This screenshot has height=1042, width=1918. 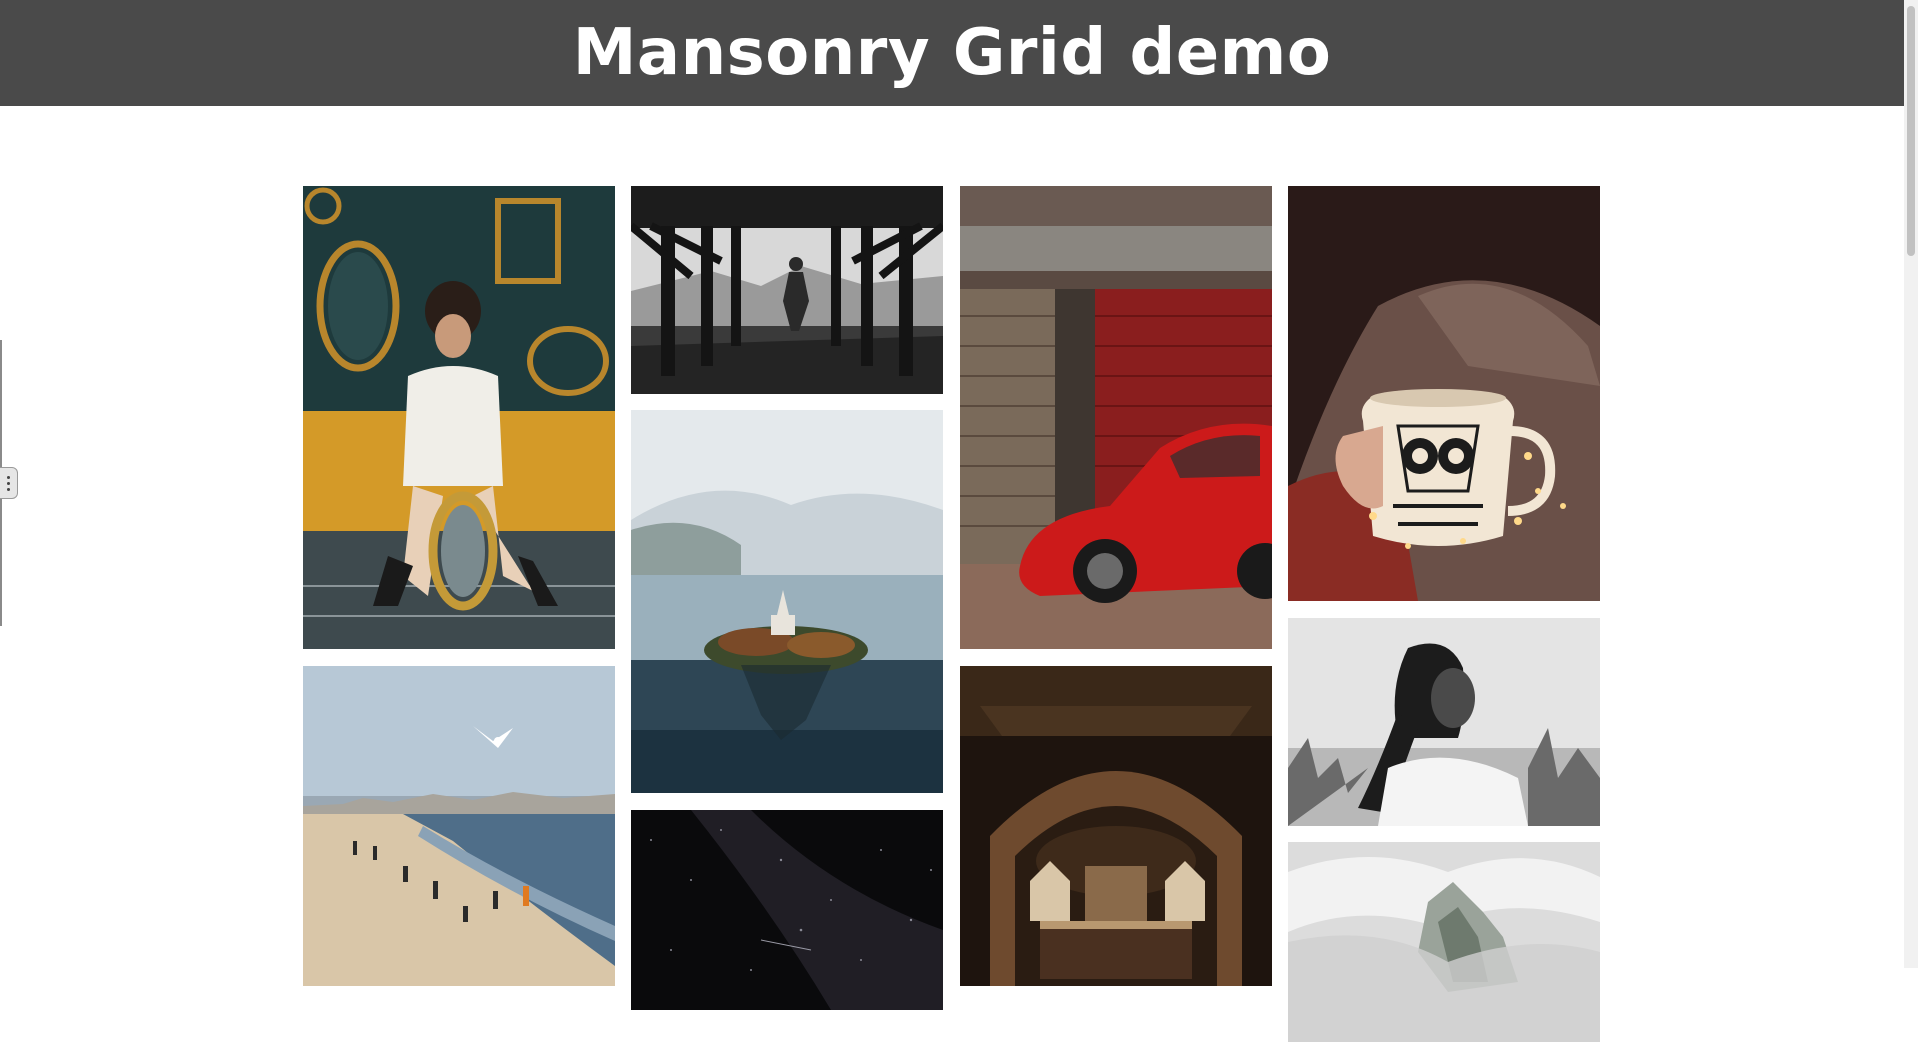 What do you see at coordinates (1911, 484) in the screenshot?
I see `vertical-scrollbar` at bounding box center [1911, 484].